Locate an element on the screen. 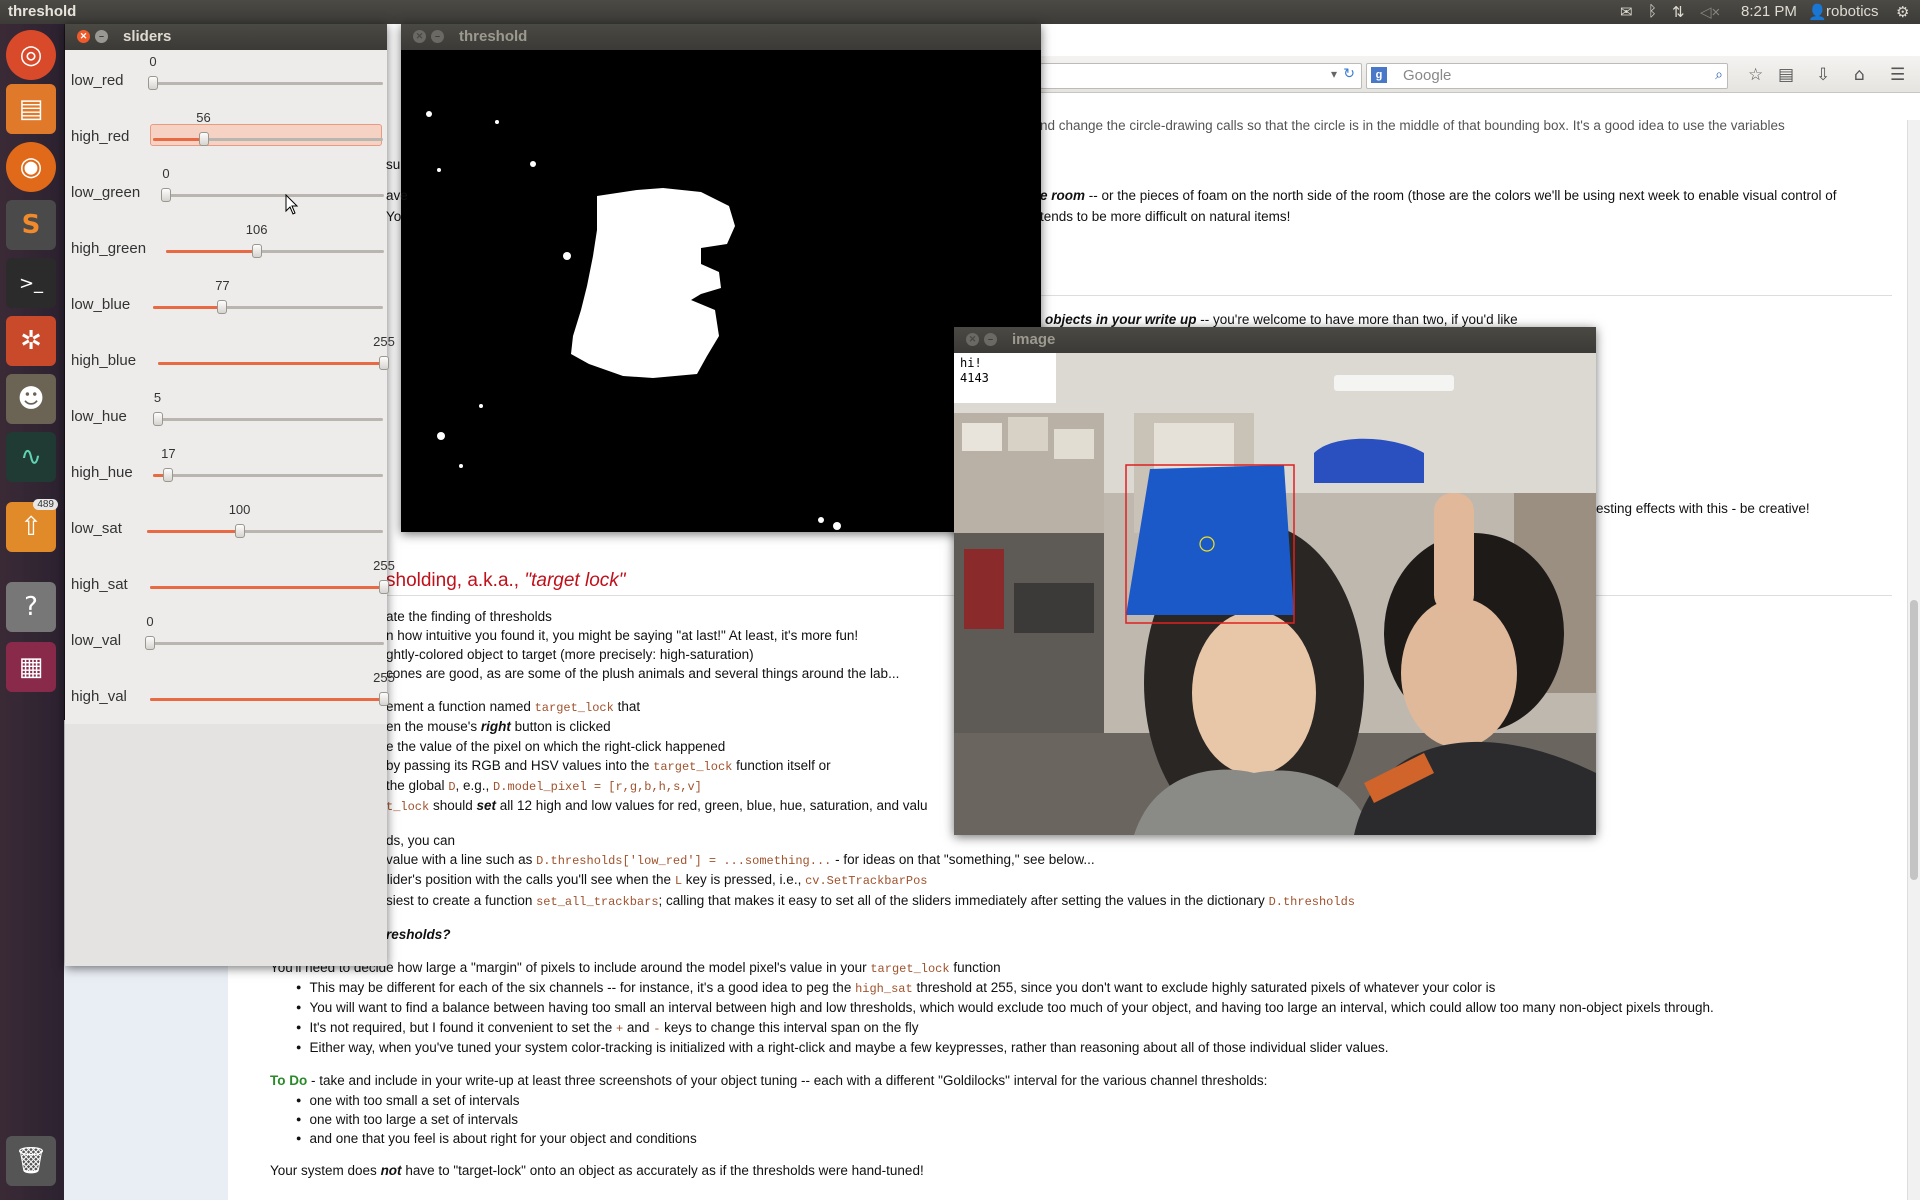 This screenshot has height=1200, width=1920. clock: 8:21 PM is located at coordinates (1769, 11).